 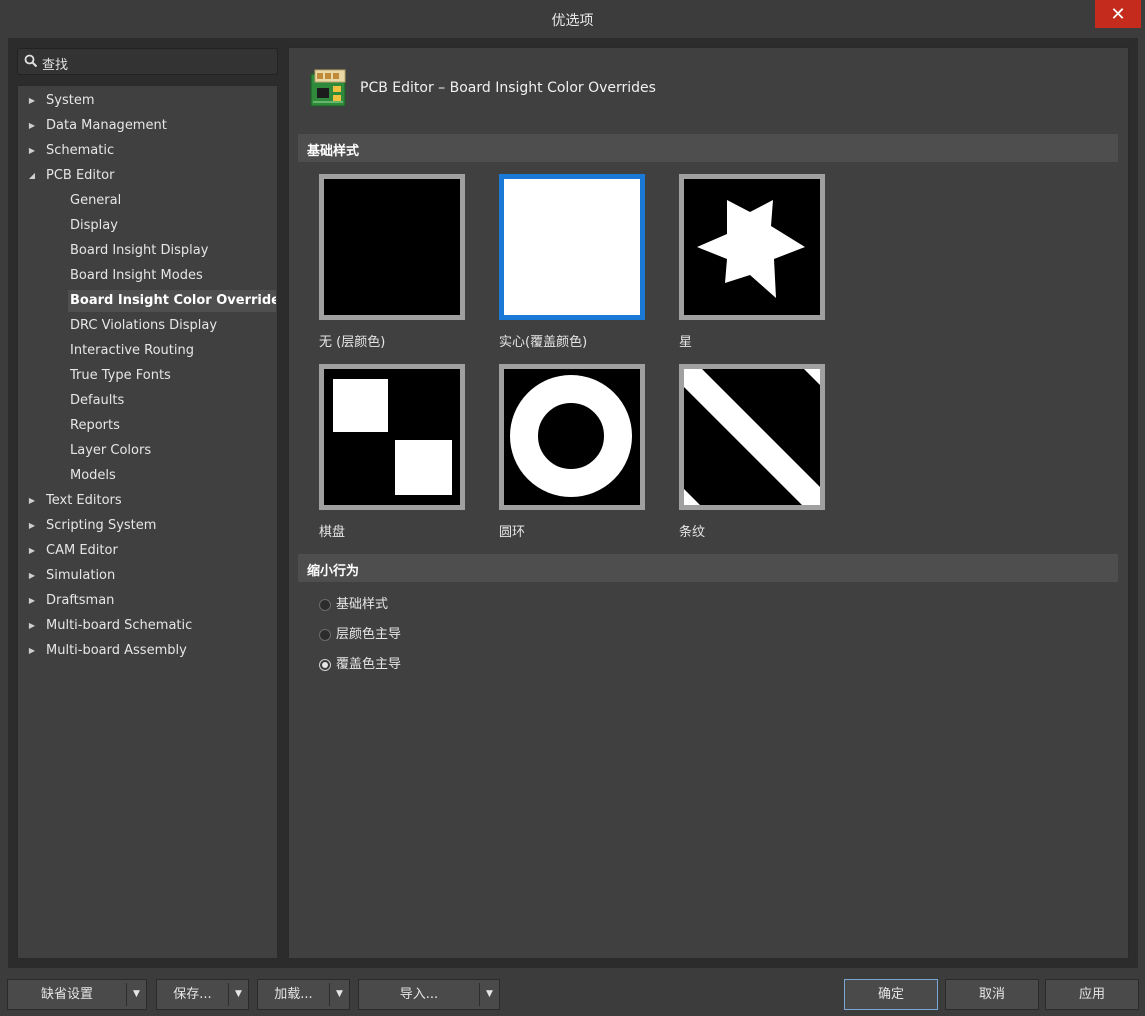 I want to click on tree-item-label: Display, so click(x=94, y=225).